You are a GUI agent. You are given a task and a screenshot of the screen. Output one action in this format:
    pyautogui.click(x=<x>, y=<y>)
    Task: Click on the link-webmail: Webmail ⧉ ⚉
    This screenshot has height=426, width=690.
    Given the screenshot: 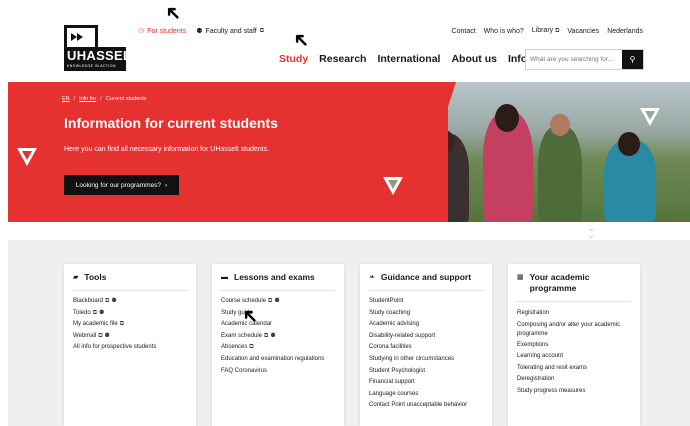 What is the action you would take?
    pyautogui.click(x=132, y=337)
    